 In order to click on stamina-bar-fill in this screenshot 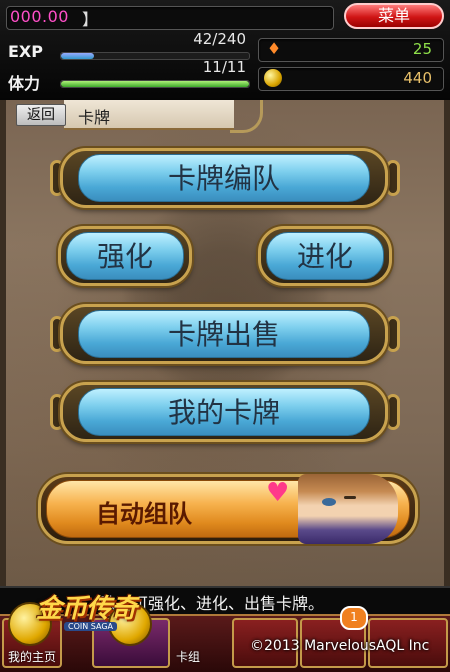, I will do `click(155, 84)`.